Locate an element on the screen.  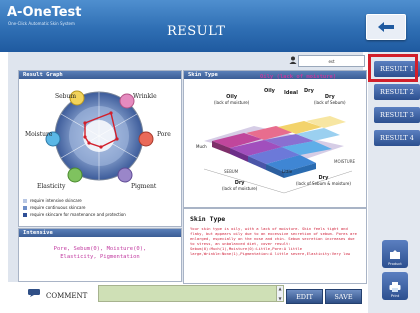
map-label-ideal: Ideal is located at coordinates (291, 93).